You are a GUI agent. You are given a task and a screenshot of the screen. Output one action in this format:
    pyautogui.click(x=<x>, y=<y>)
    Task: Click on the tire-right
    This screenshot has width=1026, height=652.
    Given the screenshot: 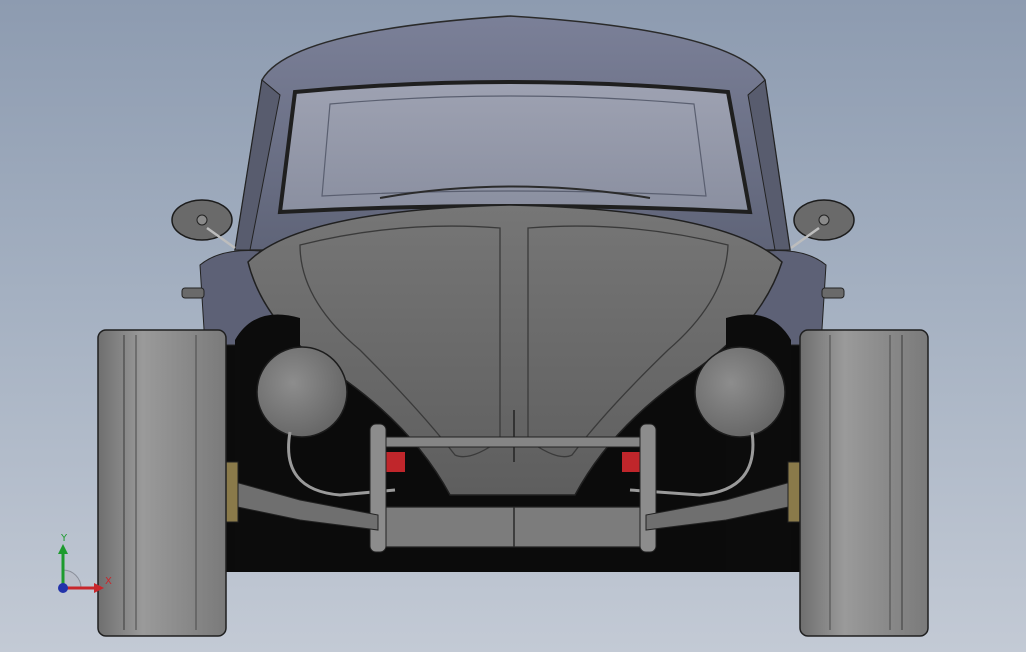 What is the action you would take?
    pyautogui.click(x=864, y=483)
    